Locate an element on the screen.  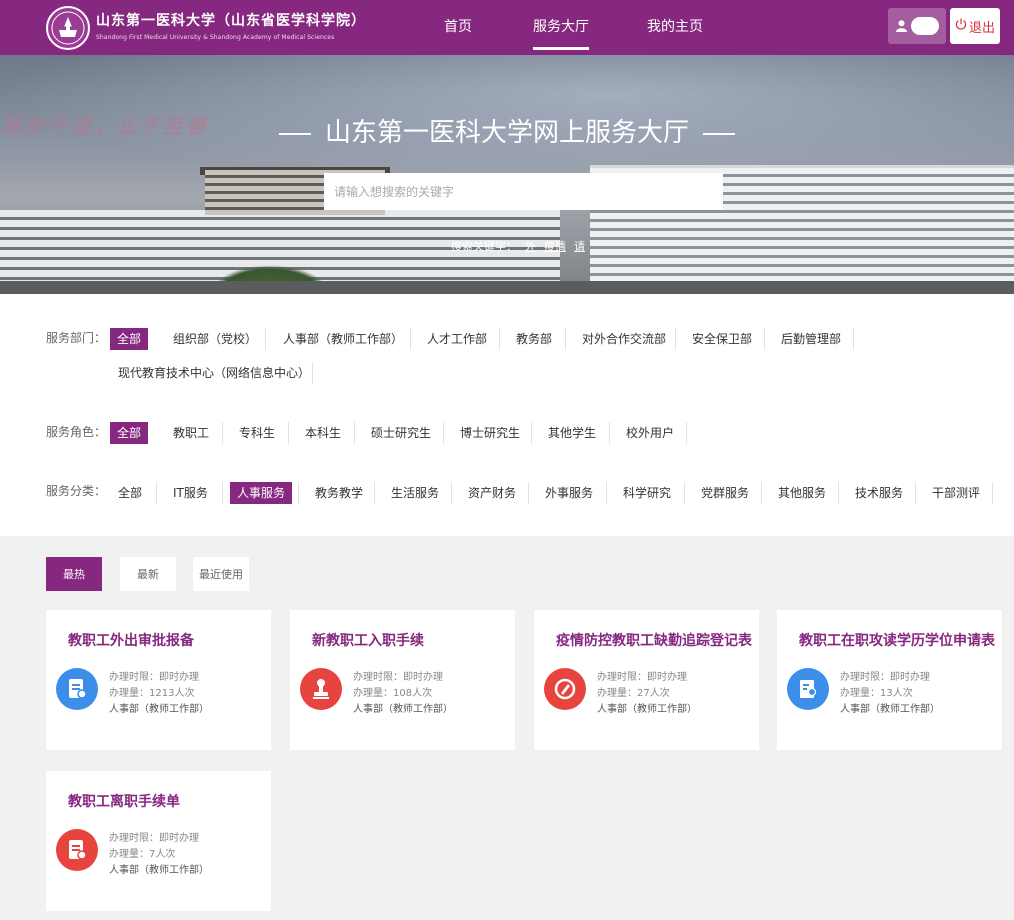
category-option: 人事服务 is located at coordinates (261, 493).